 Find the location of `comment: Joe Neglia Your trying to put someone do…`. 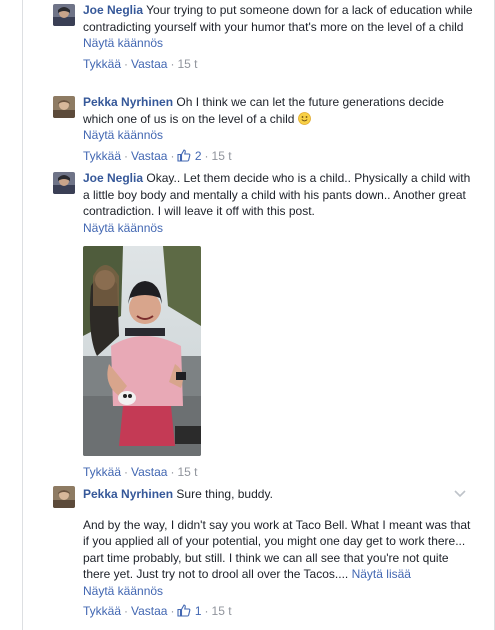

comment: Joe Neglia Your trying to put someone do… is located at coordinates (263, 38).